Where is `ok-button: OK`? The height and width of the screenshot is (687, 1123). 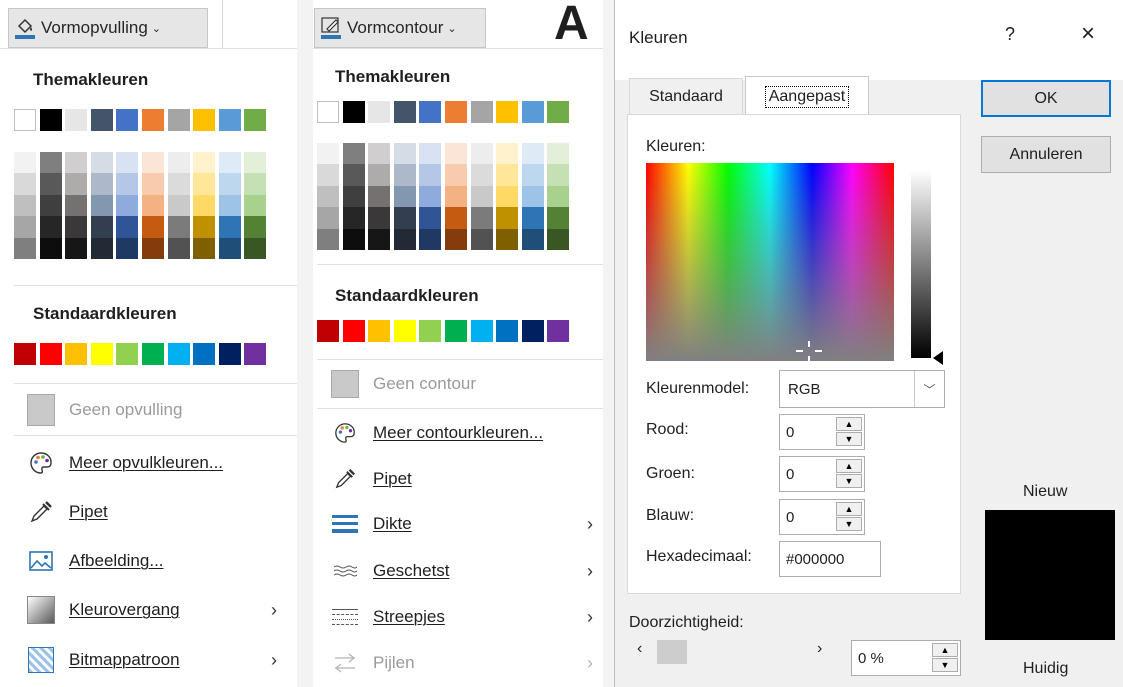
ok-button: OK is located at coordinates (1046, 98).